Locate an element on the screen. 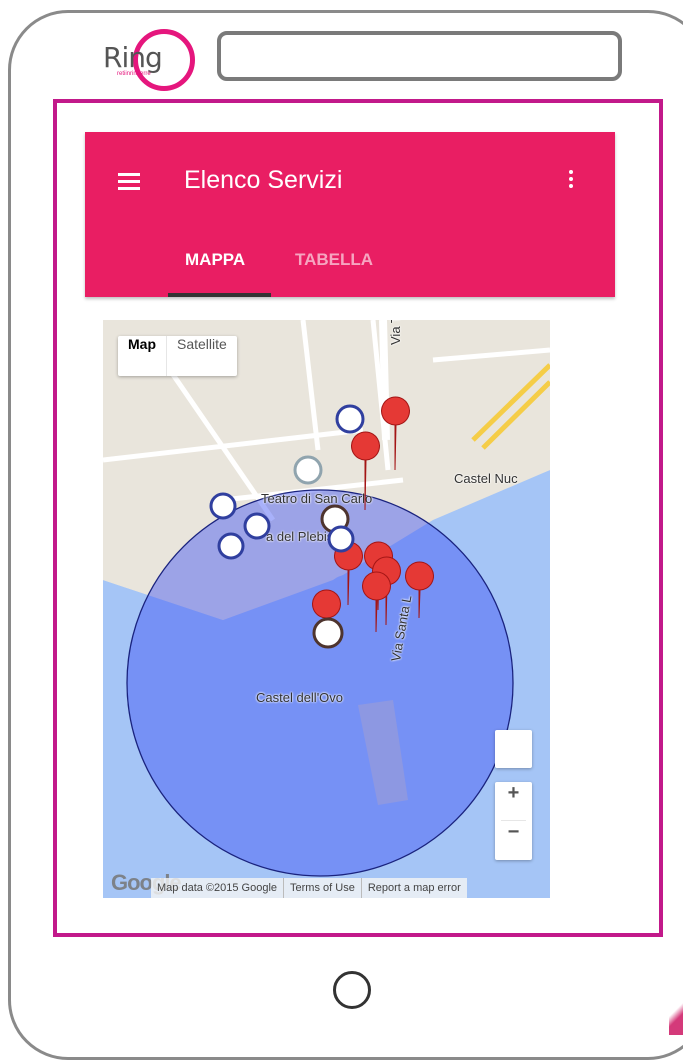 This screenshot has width=683, height=1060. ring-logo: Ring retiinrinnerre is located at coordinates (151, 62).